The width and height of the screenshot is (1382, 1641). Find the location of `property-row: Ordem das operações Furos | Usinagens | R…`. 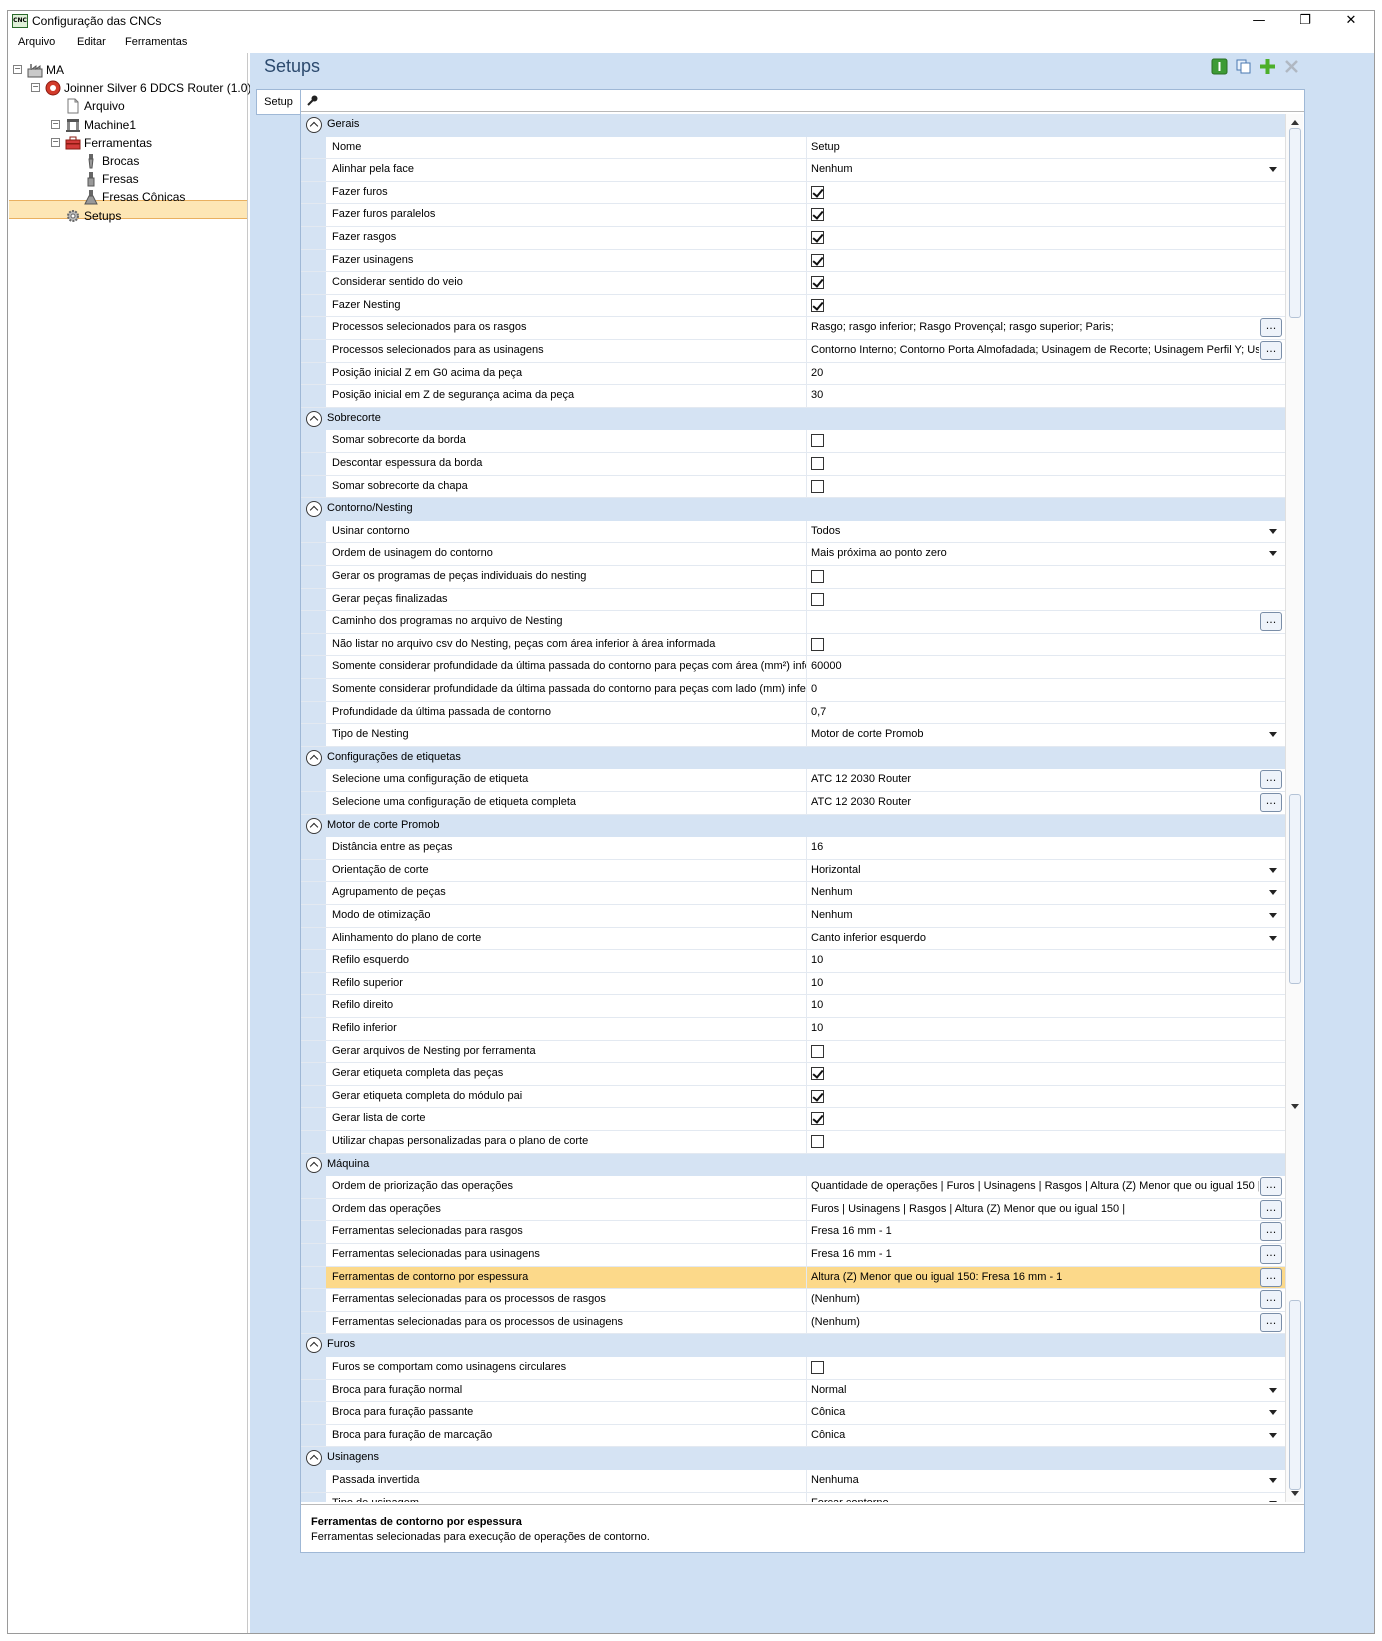

property-row: Ordem das operações Furos | Usinagens | R… is located at coordinates (793, 1210).